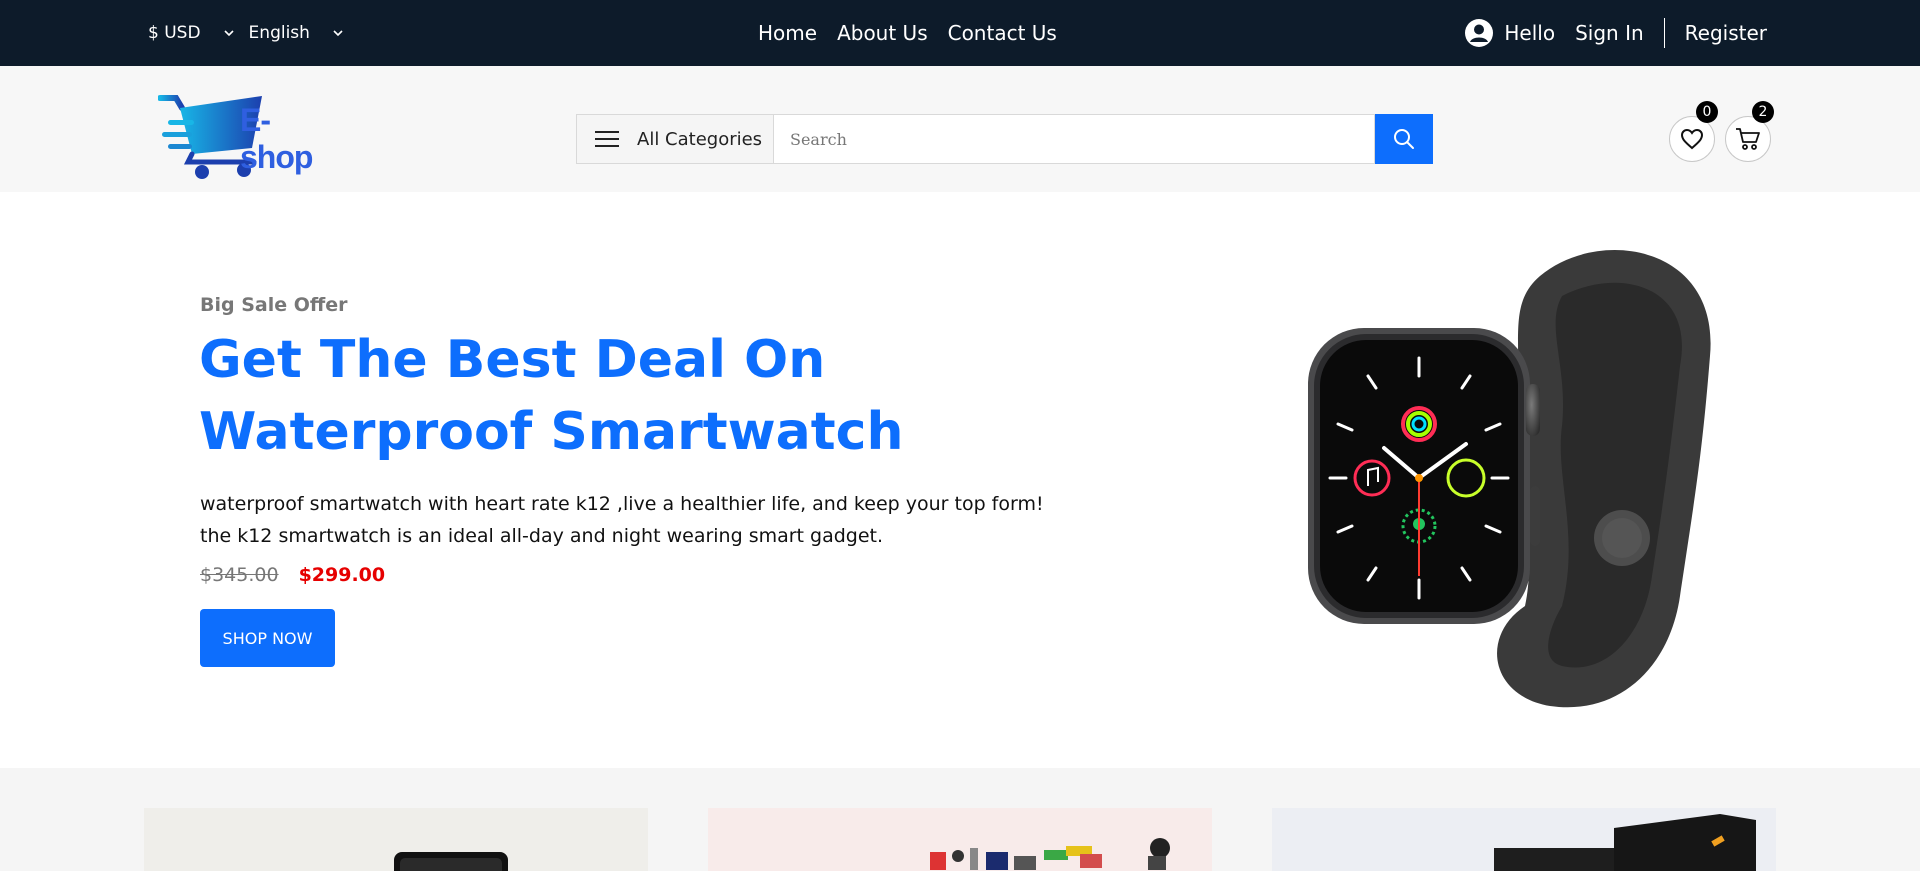  I want to click on language-label: English, so click(279, 33).